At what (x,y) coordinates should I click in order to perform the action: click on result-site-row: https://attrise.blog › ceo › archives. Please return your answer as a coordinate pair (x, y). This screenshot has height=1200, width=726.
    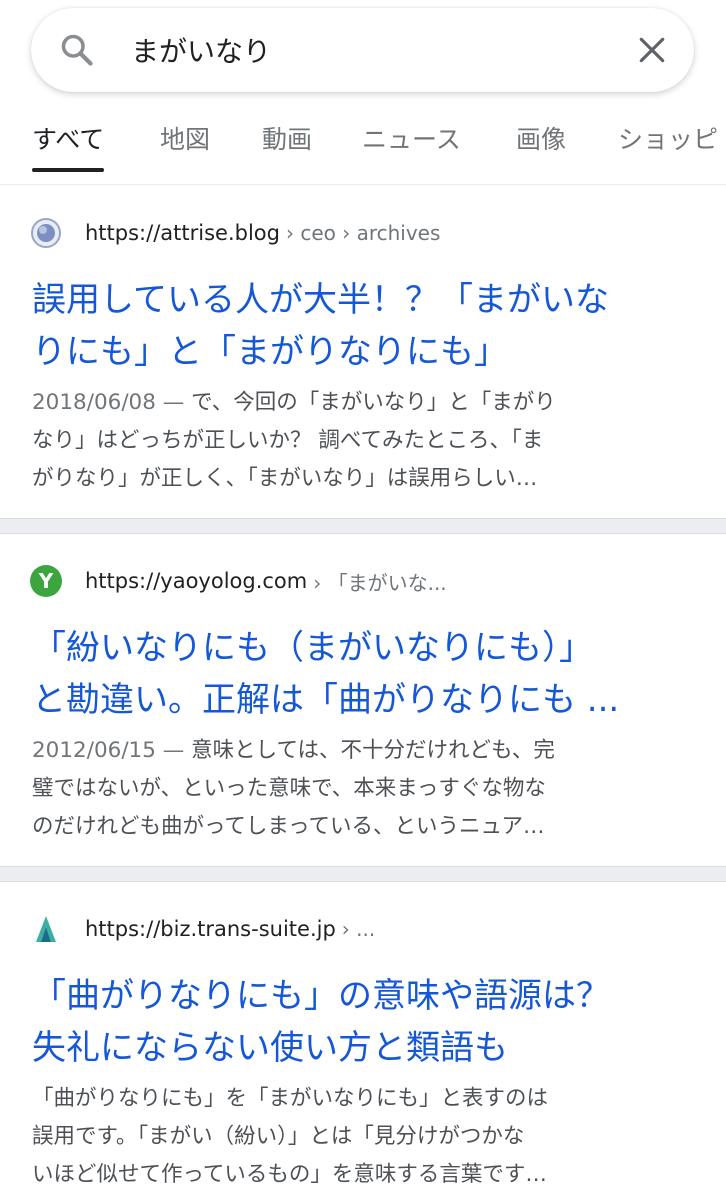
    Looking at the image, I should click on (235, 233).